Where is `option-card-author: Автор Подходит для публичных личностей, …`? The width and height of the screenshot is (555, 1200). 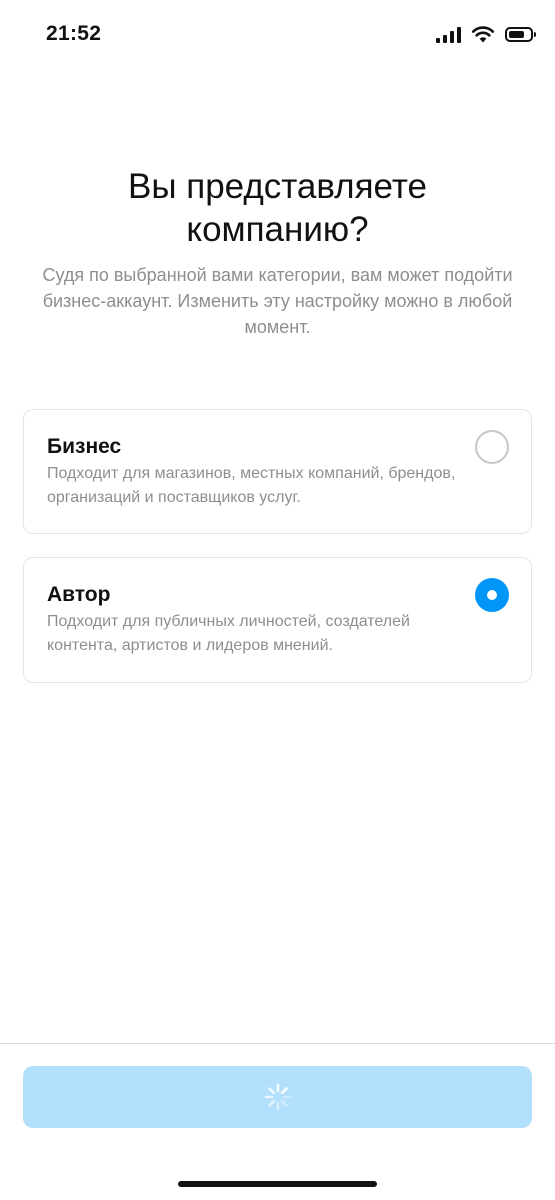 option-card-author: Автор Подходит для публичных личностей, … is located at coordinates (277, 620).